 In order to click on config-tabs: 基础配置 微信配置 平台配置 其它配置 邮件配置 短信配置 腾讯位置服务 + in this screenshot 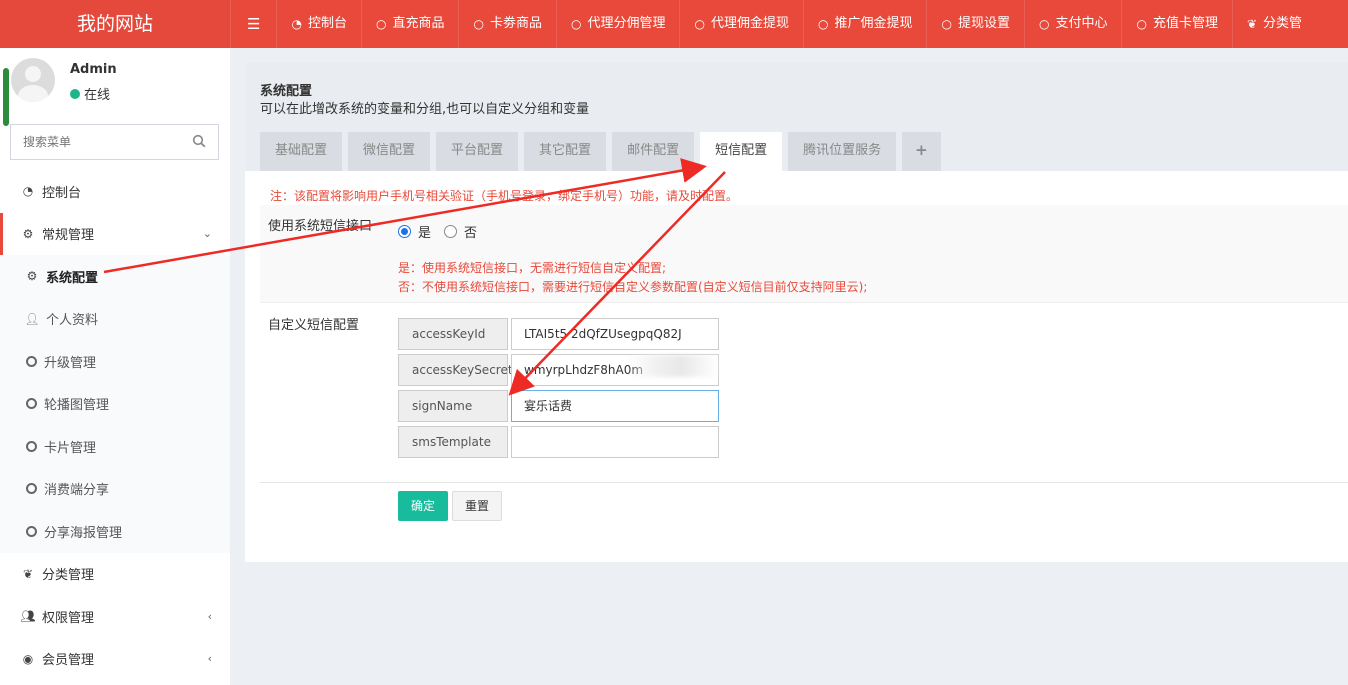, I will do `click(603, 151)`.